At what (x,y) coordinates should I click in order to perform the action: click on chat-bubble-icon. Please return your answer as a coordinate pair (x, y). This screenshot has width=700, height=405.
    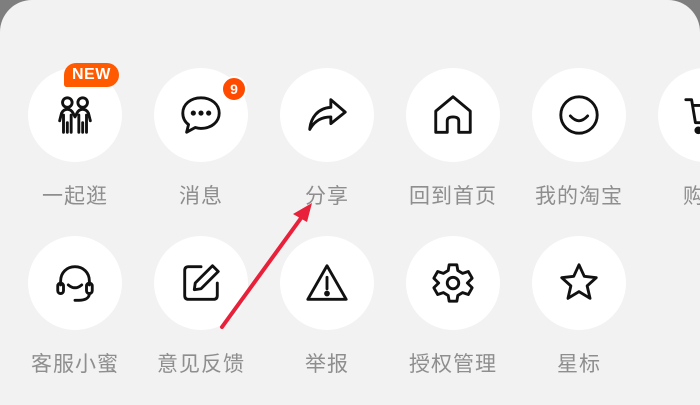
    Looking at the image, I should click on (201, 115).